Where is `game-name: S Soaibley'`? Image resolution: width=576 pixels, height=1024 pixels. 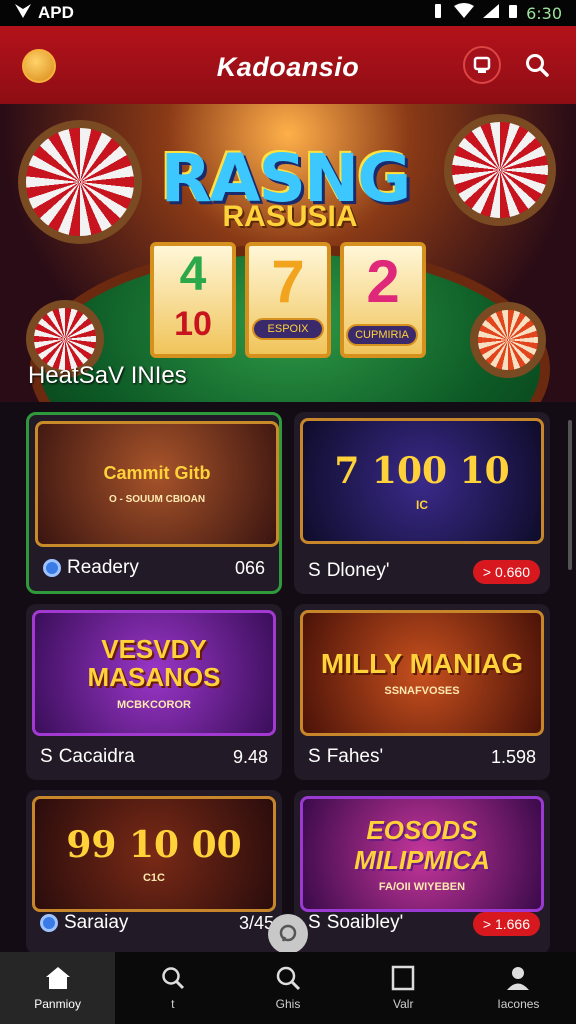
game-name: S Soaibley' is located at coordinates (355, 923).